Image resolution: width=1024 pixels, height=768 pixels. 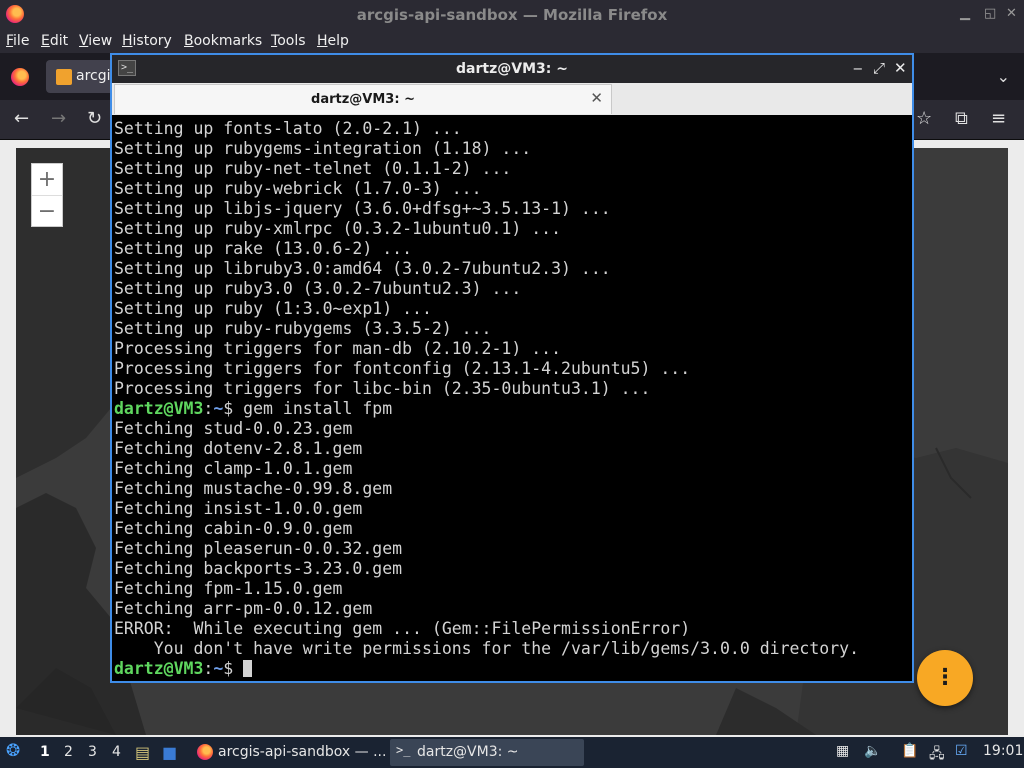 I want to click on hamburger-menu-icon: ≡, so click(x=998, y=118).